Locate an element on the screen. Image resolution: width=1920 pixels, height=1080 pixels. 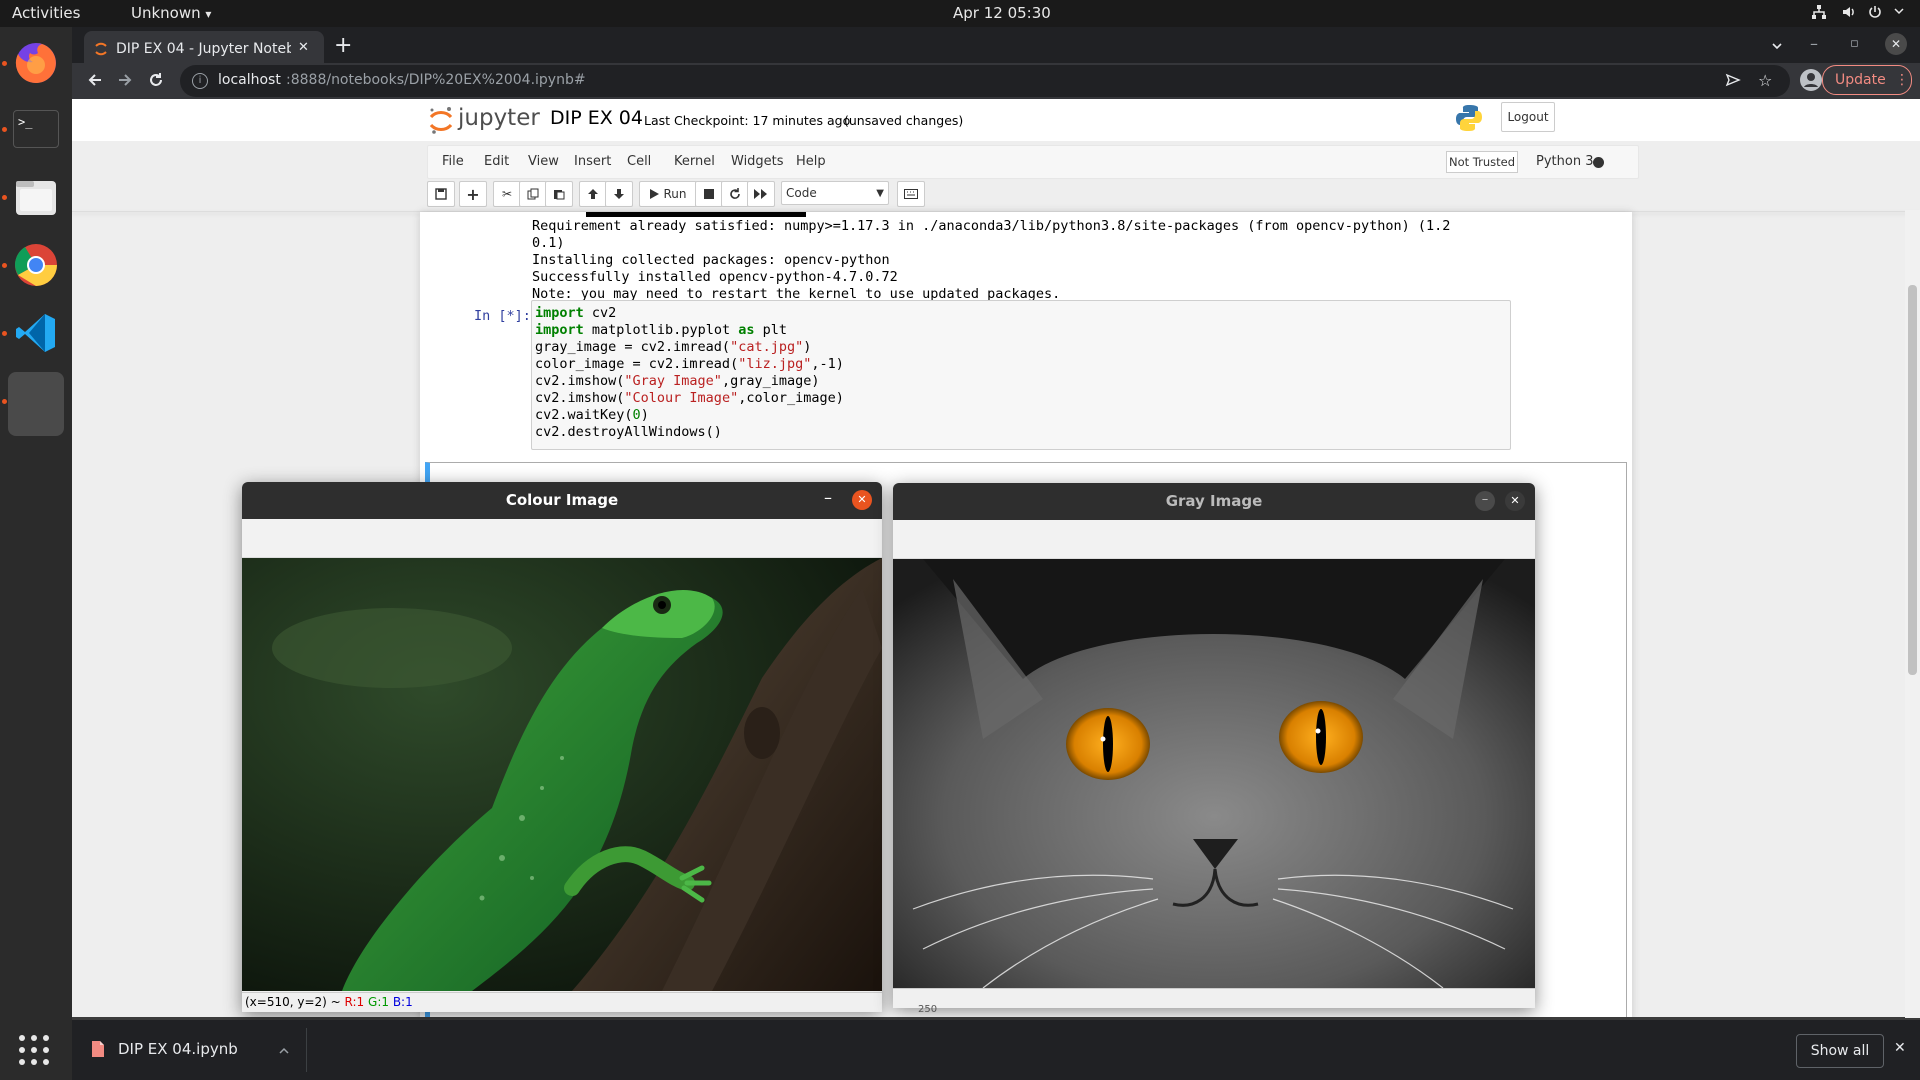
network-icon is located at coordinates (1819, 13).